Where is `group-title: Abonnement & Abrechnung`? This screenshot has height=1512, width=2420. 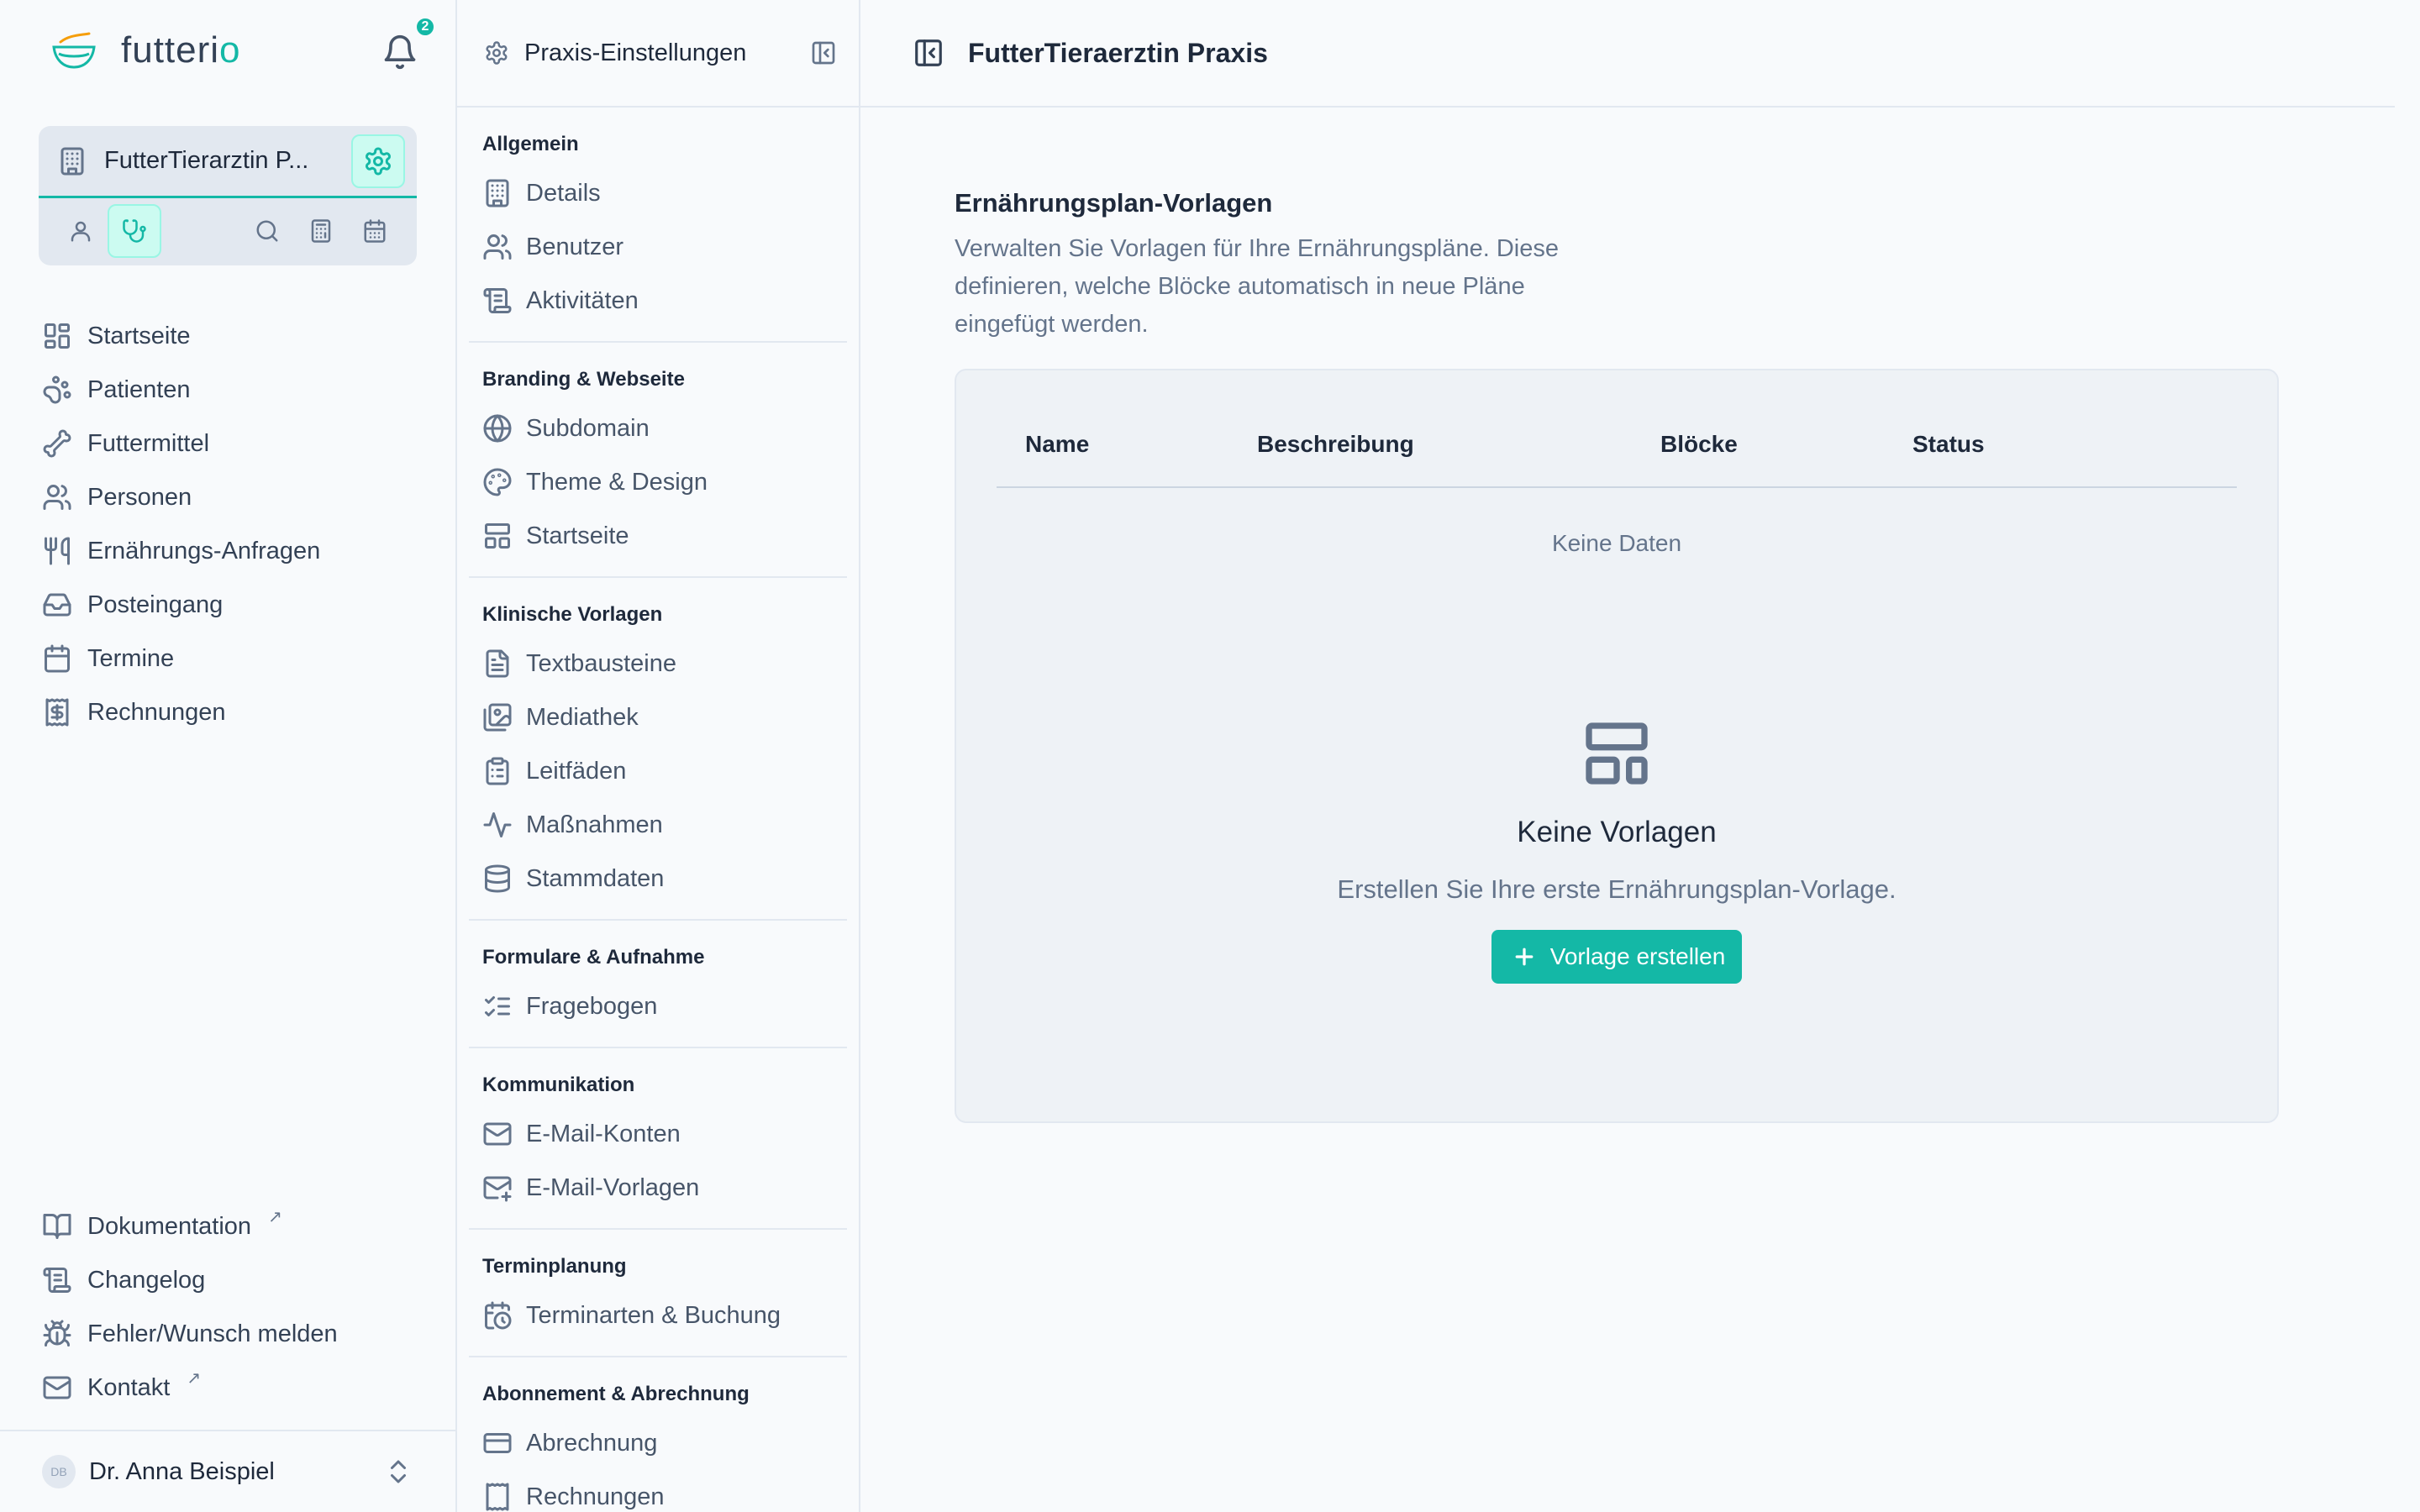
group-title: Abonnement & Abrechnung is located at coordinates (616, 1394).